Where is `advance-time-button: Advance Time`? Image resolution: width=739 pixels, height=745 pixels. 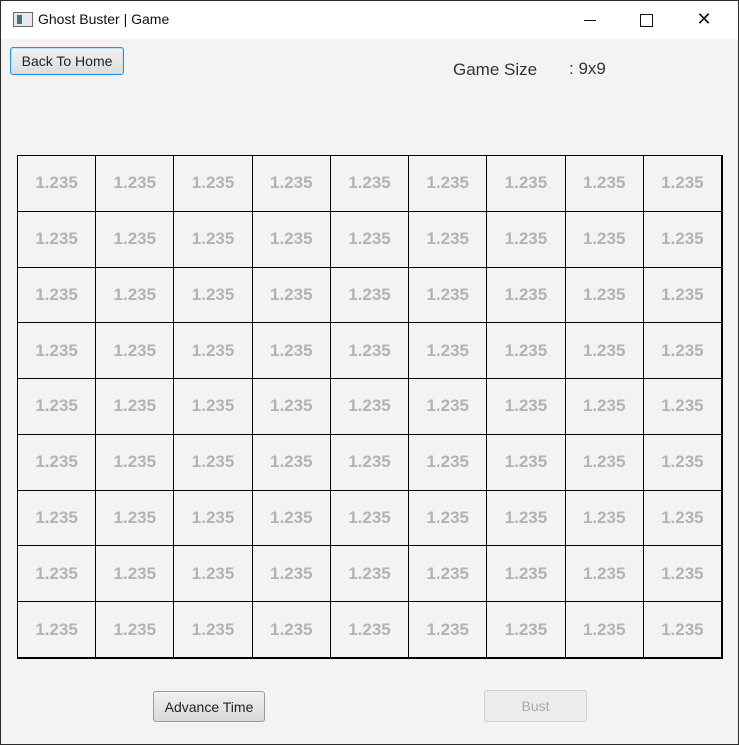
advance-time-button: Advance Time is located at coordinates (209, 706).